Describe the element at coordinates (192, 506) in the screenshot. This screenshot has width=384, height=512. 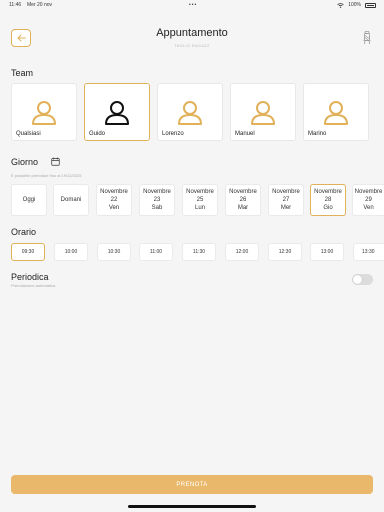
I see `home-indicator` at that location.